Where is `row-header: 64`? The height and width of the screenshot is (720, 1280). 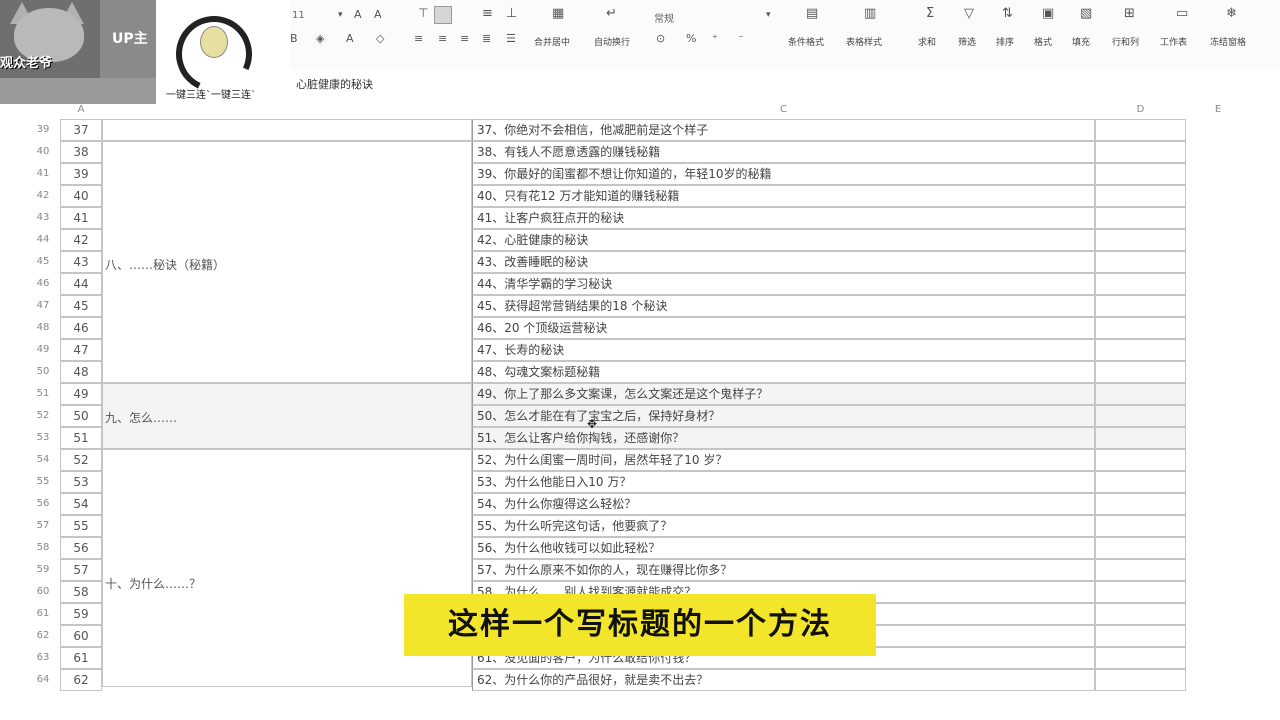
row-header: 64 is located at coordinates (43, 680).